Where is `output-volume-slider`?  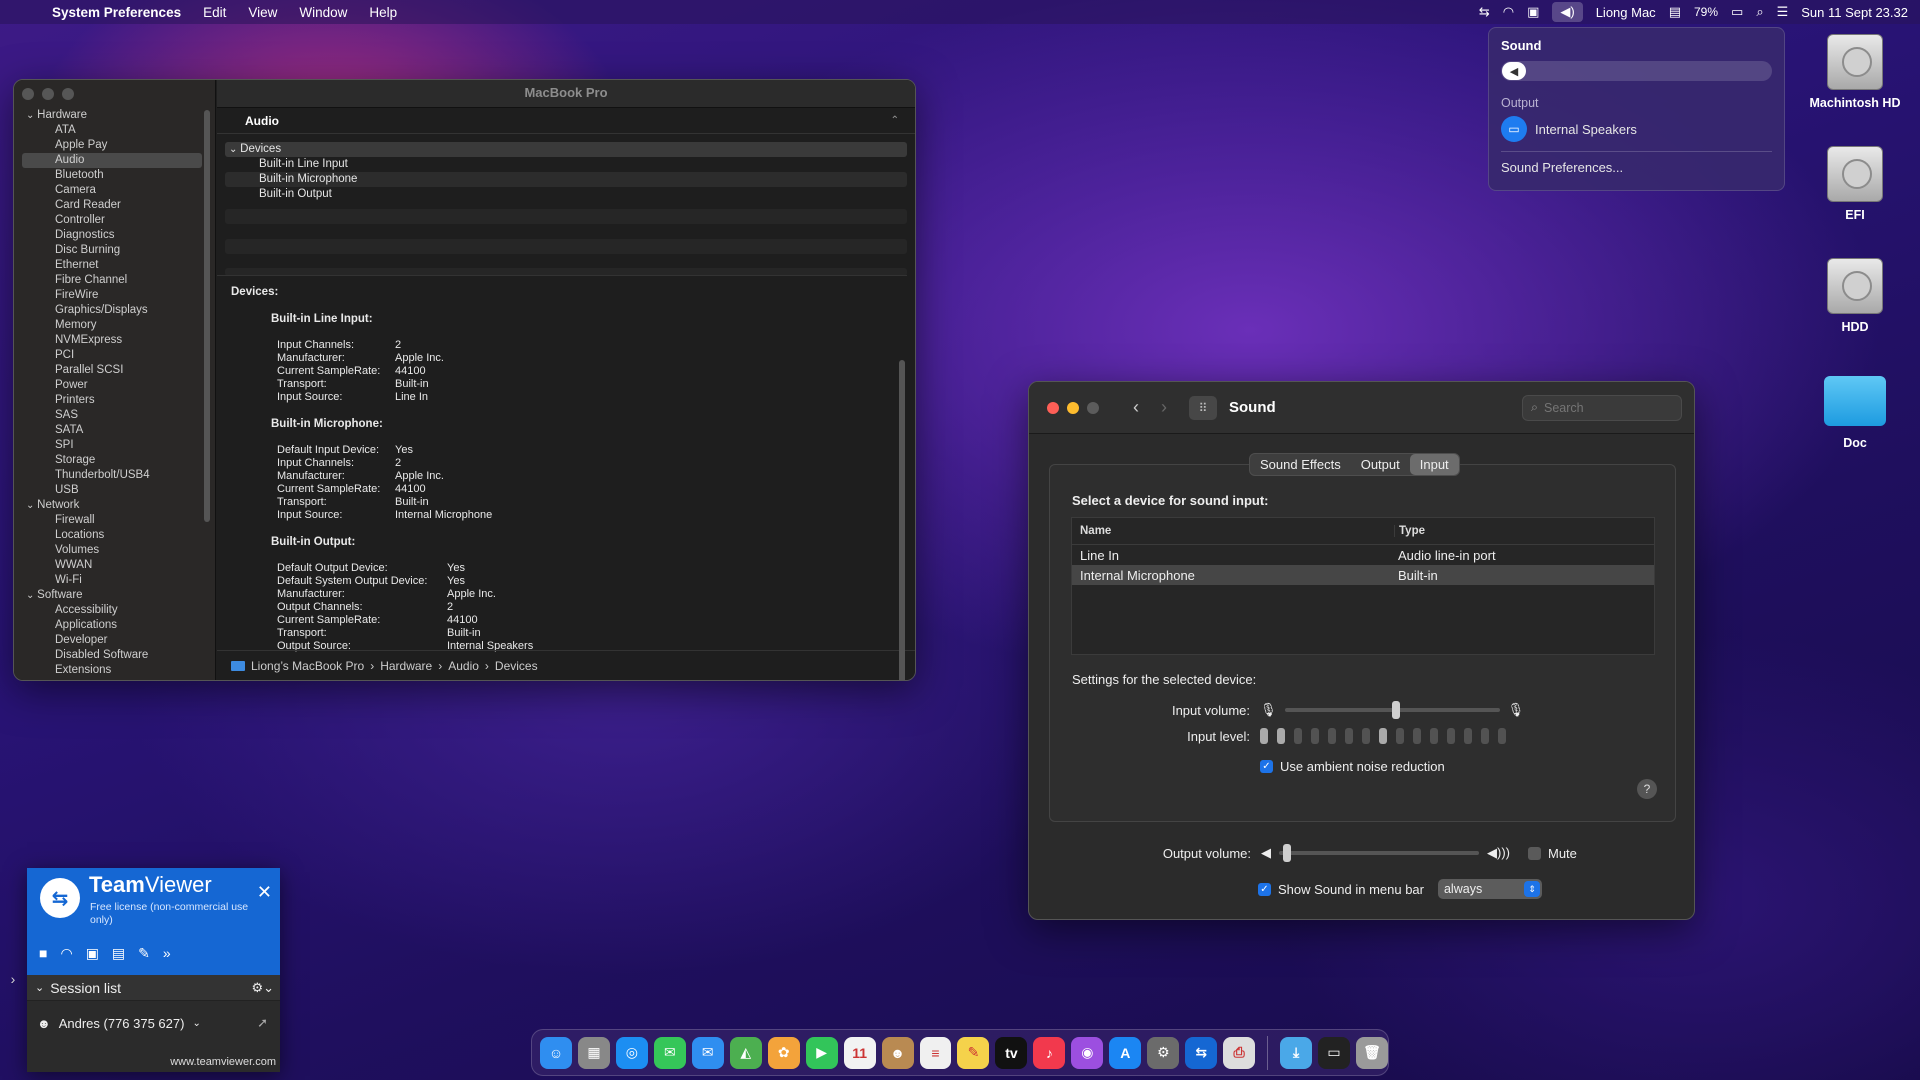
output-volume-slider is located at coordinates (1379, 853).